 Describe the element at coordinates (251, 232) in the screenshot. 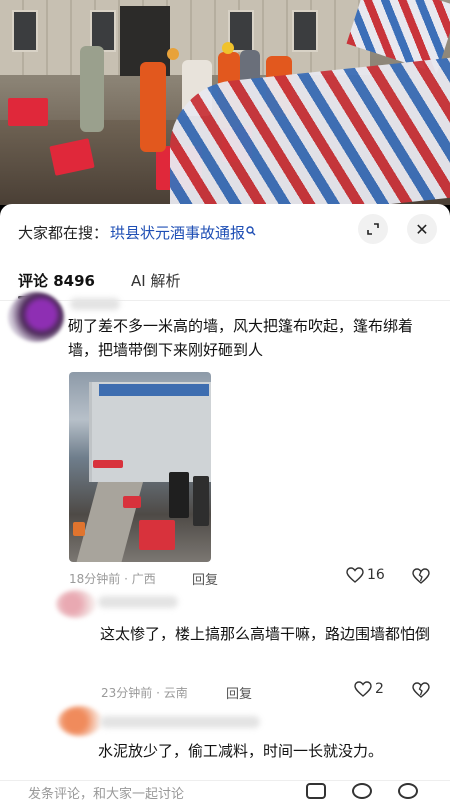

I see `search-icon` at that location.